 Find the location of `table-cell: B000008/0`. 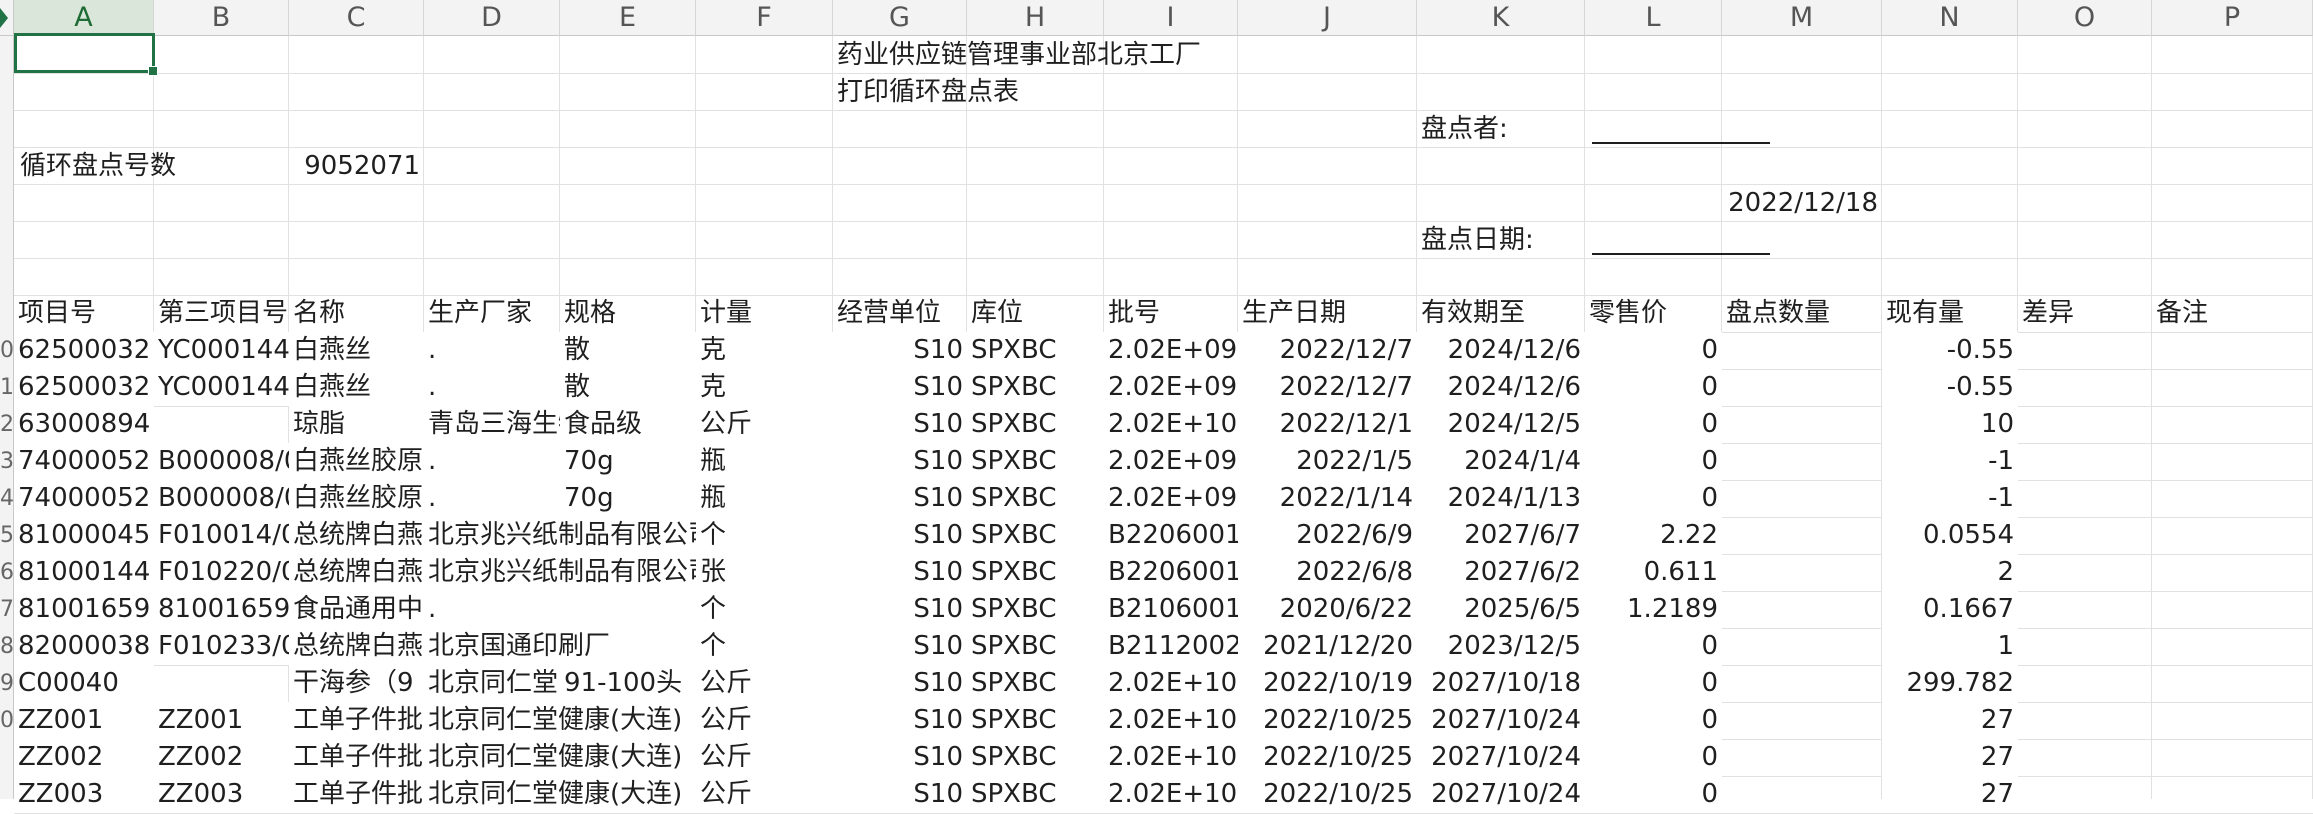

table-cell: B000008/0 is located at coordinates (221, 461).